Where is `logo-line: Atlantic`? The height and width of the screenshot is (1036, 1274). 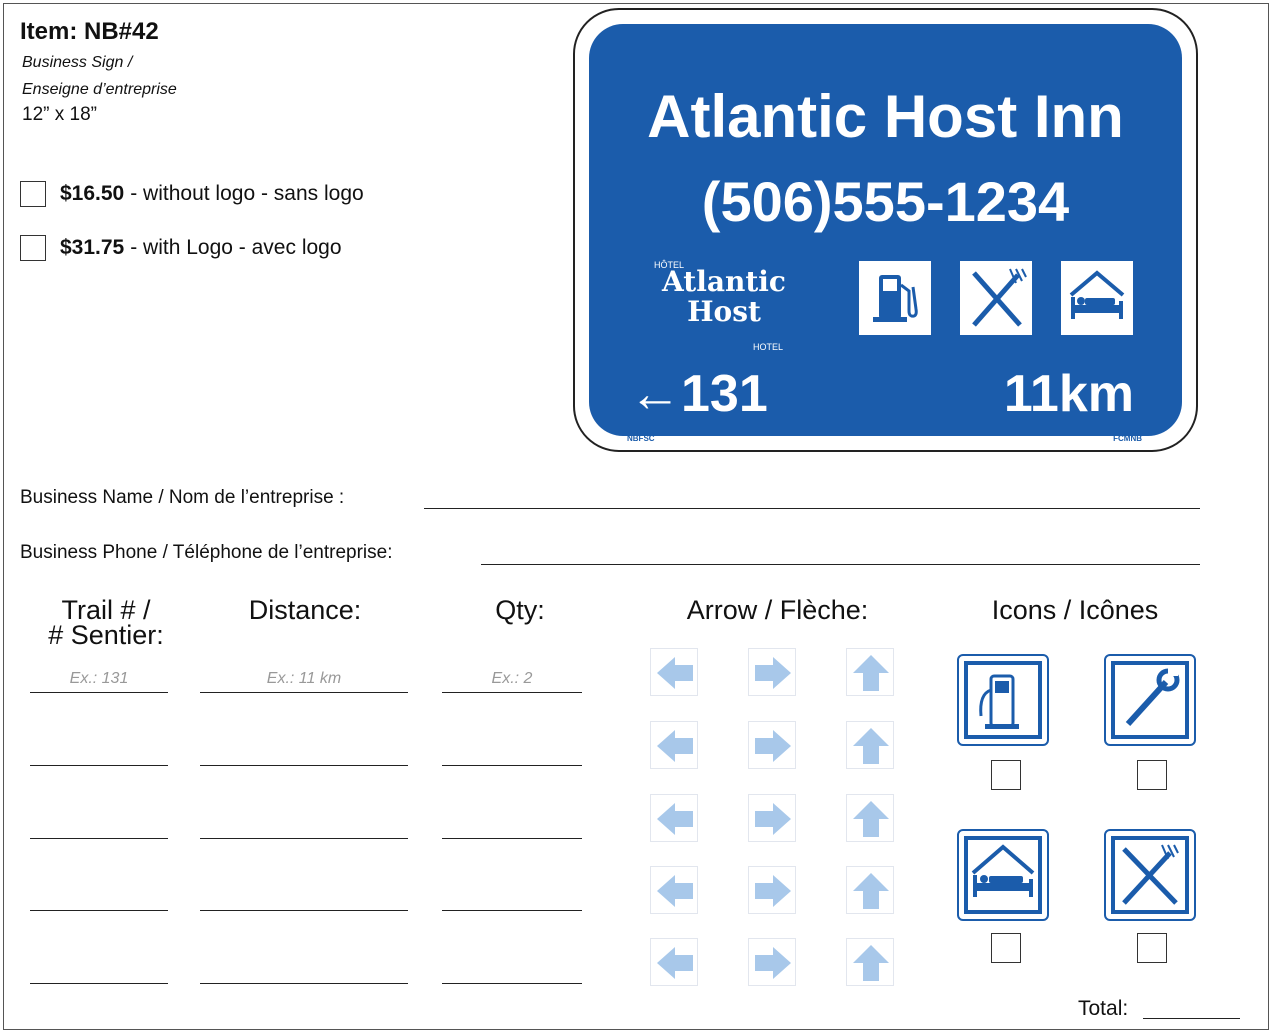 logo-line: Atlantic is located at coordinates (724, 281).